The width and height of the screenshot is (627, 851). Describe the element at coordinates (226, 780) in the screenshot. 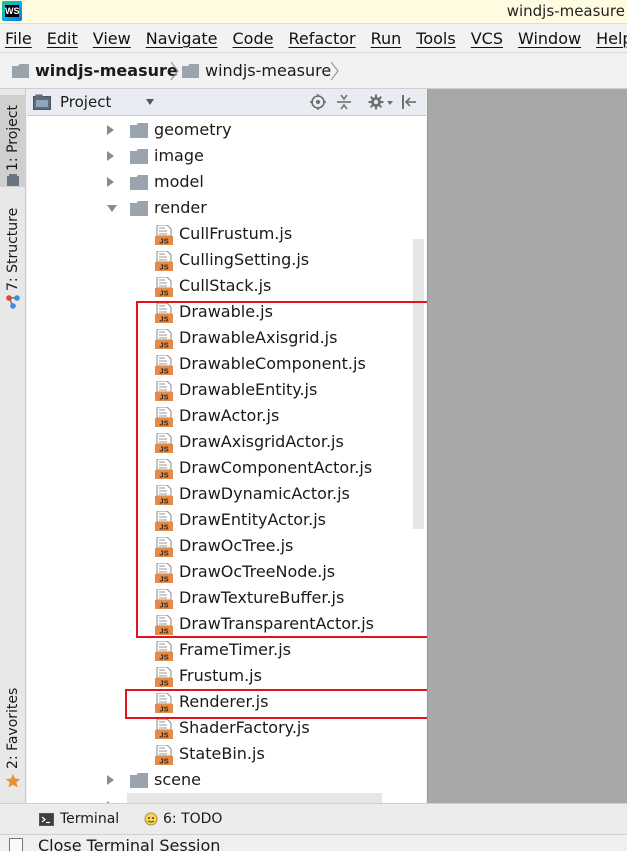

I see `tree-folder-row: scene` at that location.